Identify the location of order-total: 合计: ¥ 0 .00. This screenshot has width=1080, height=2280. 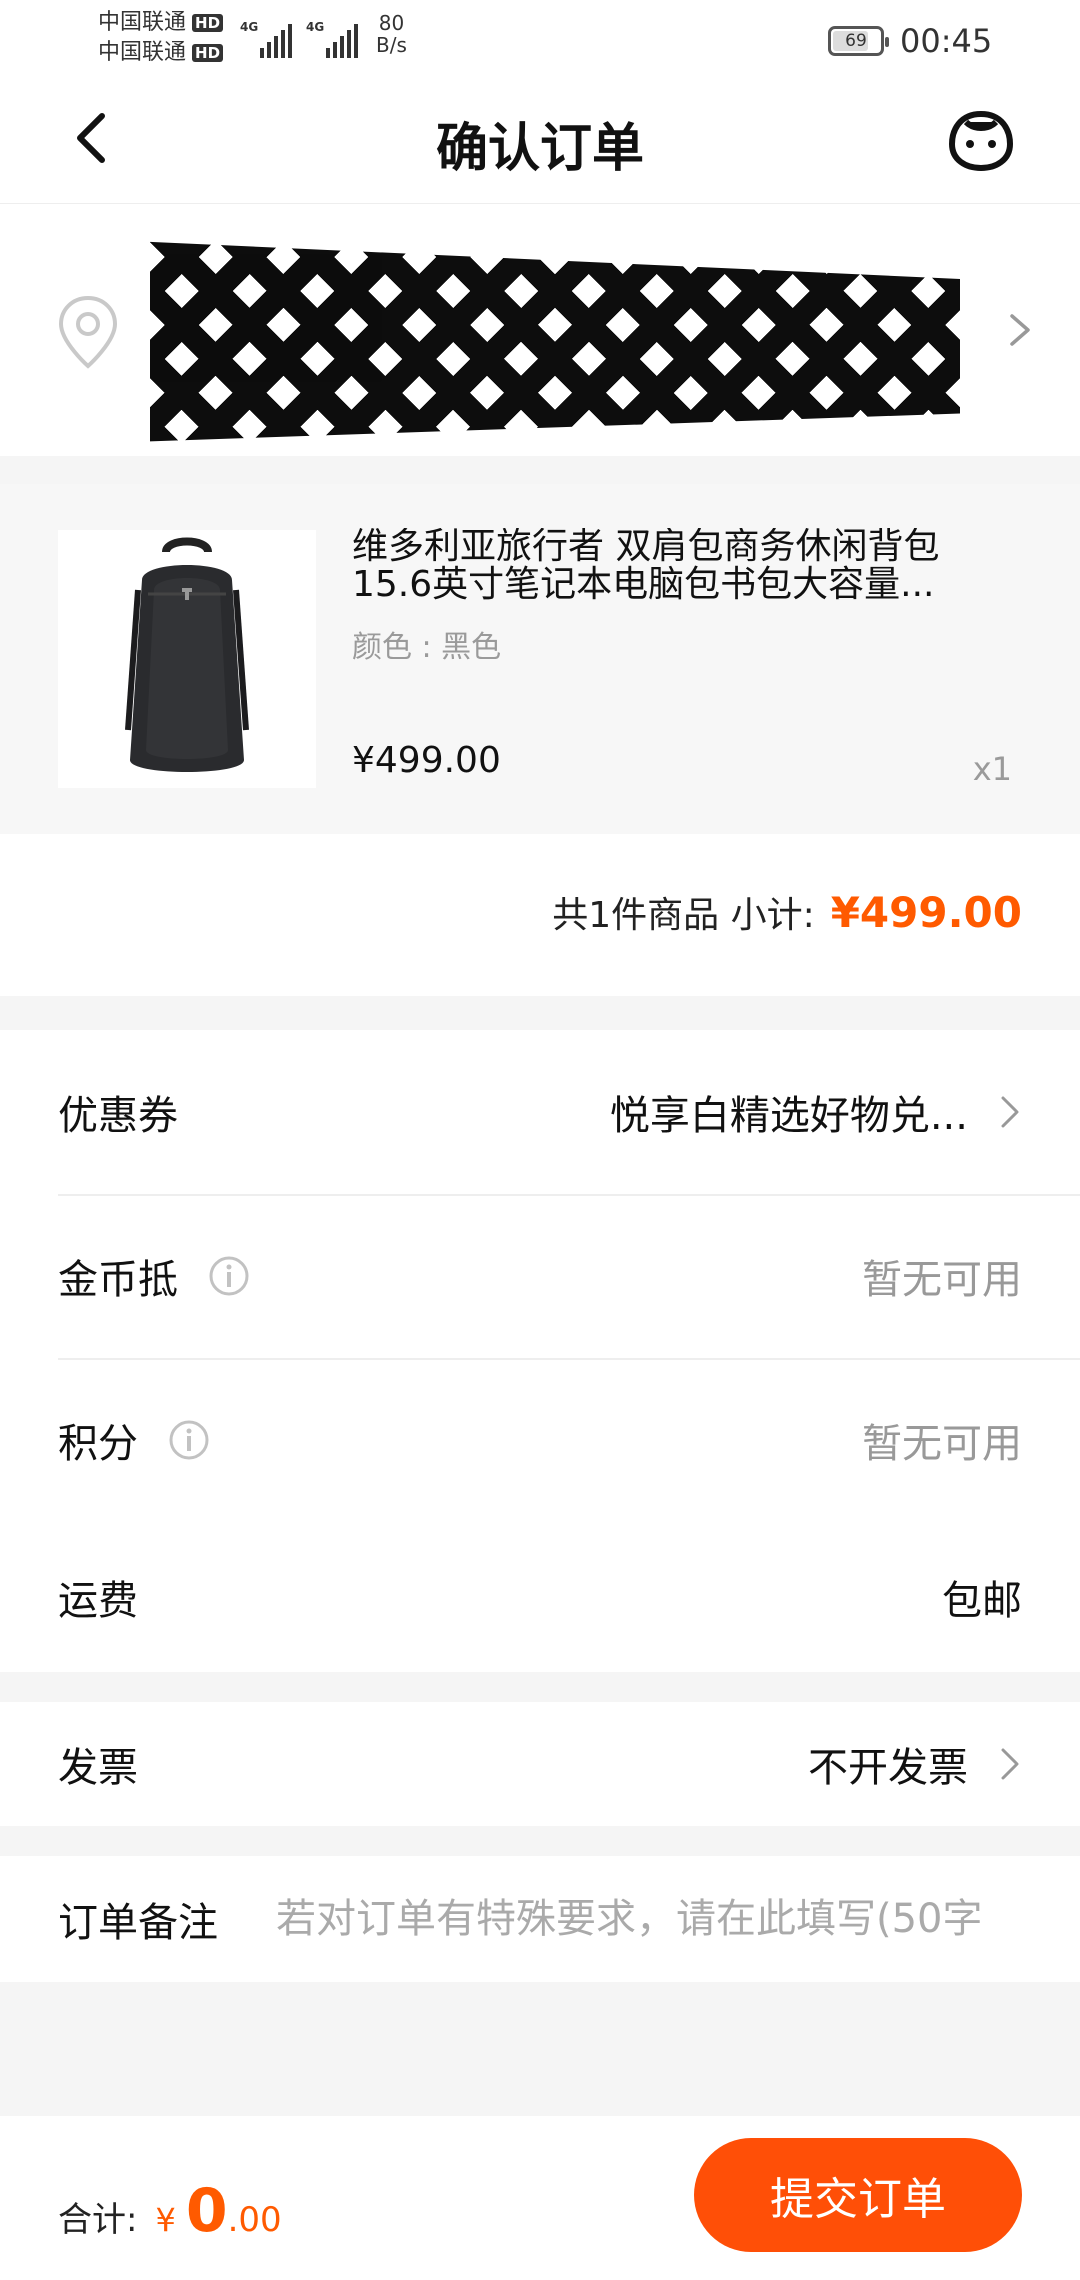
(170, 2211).